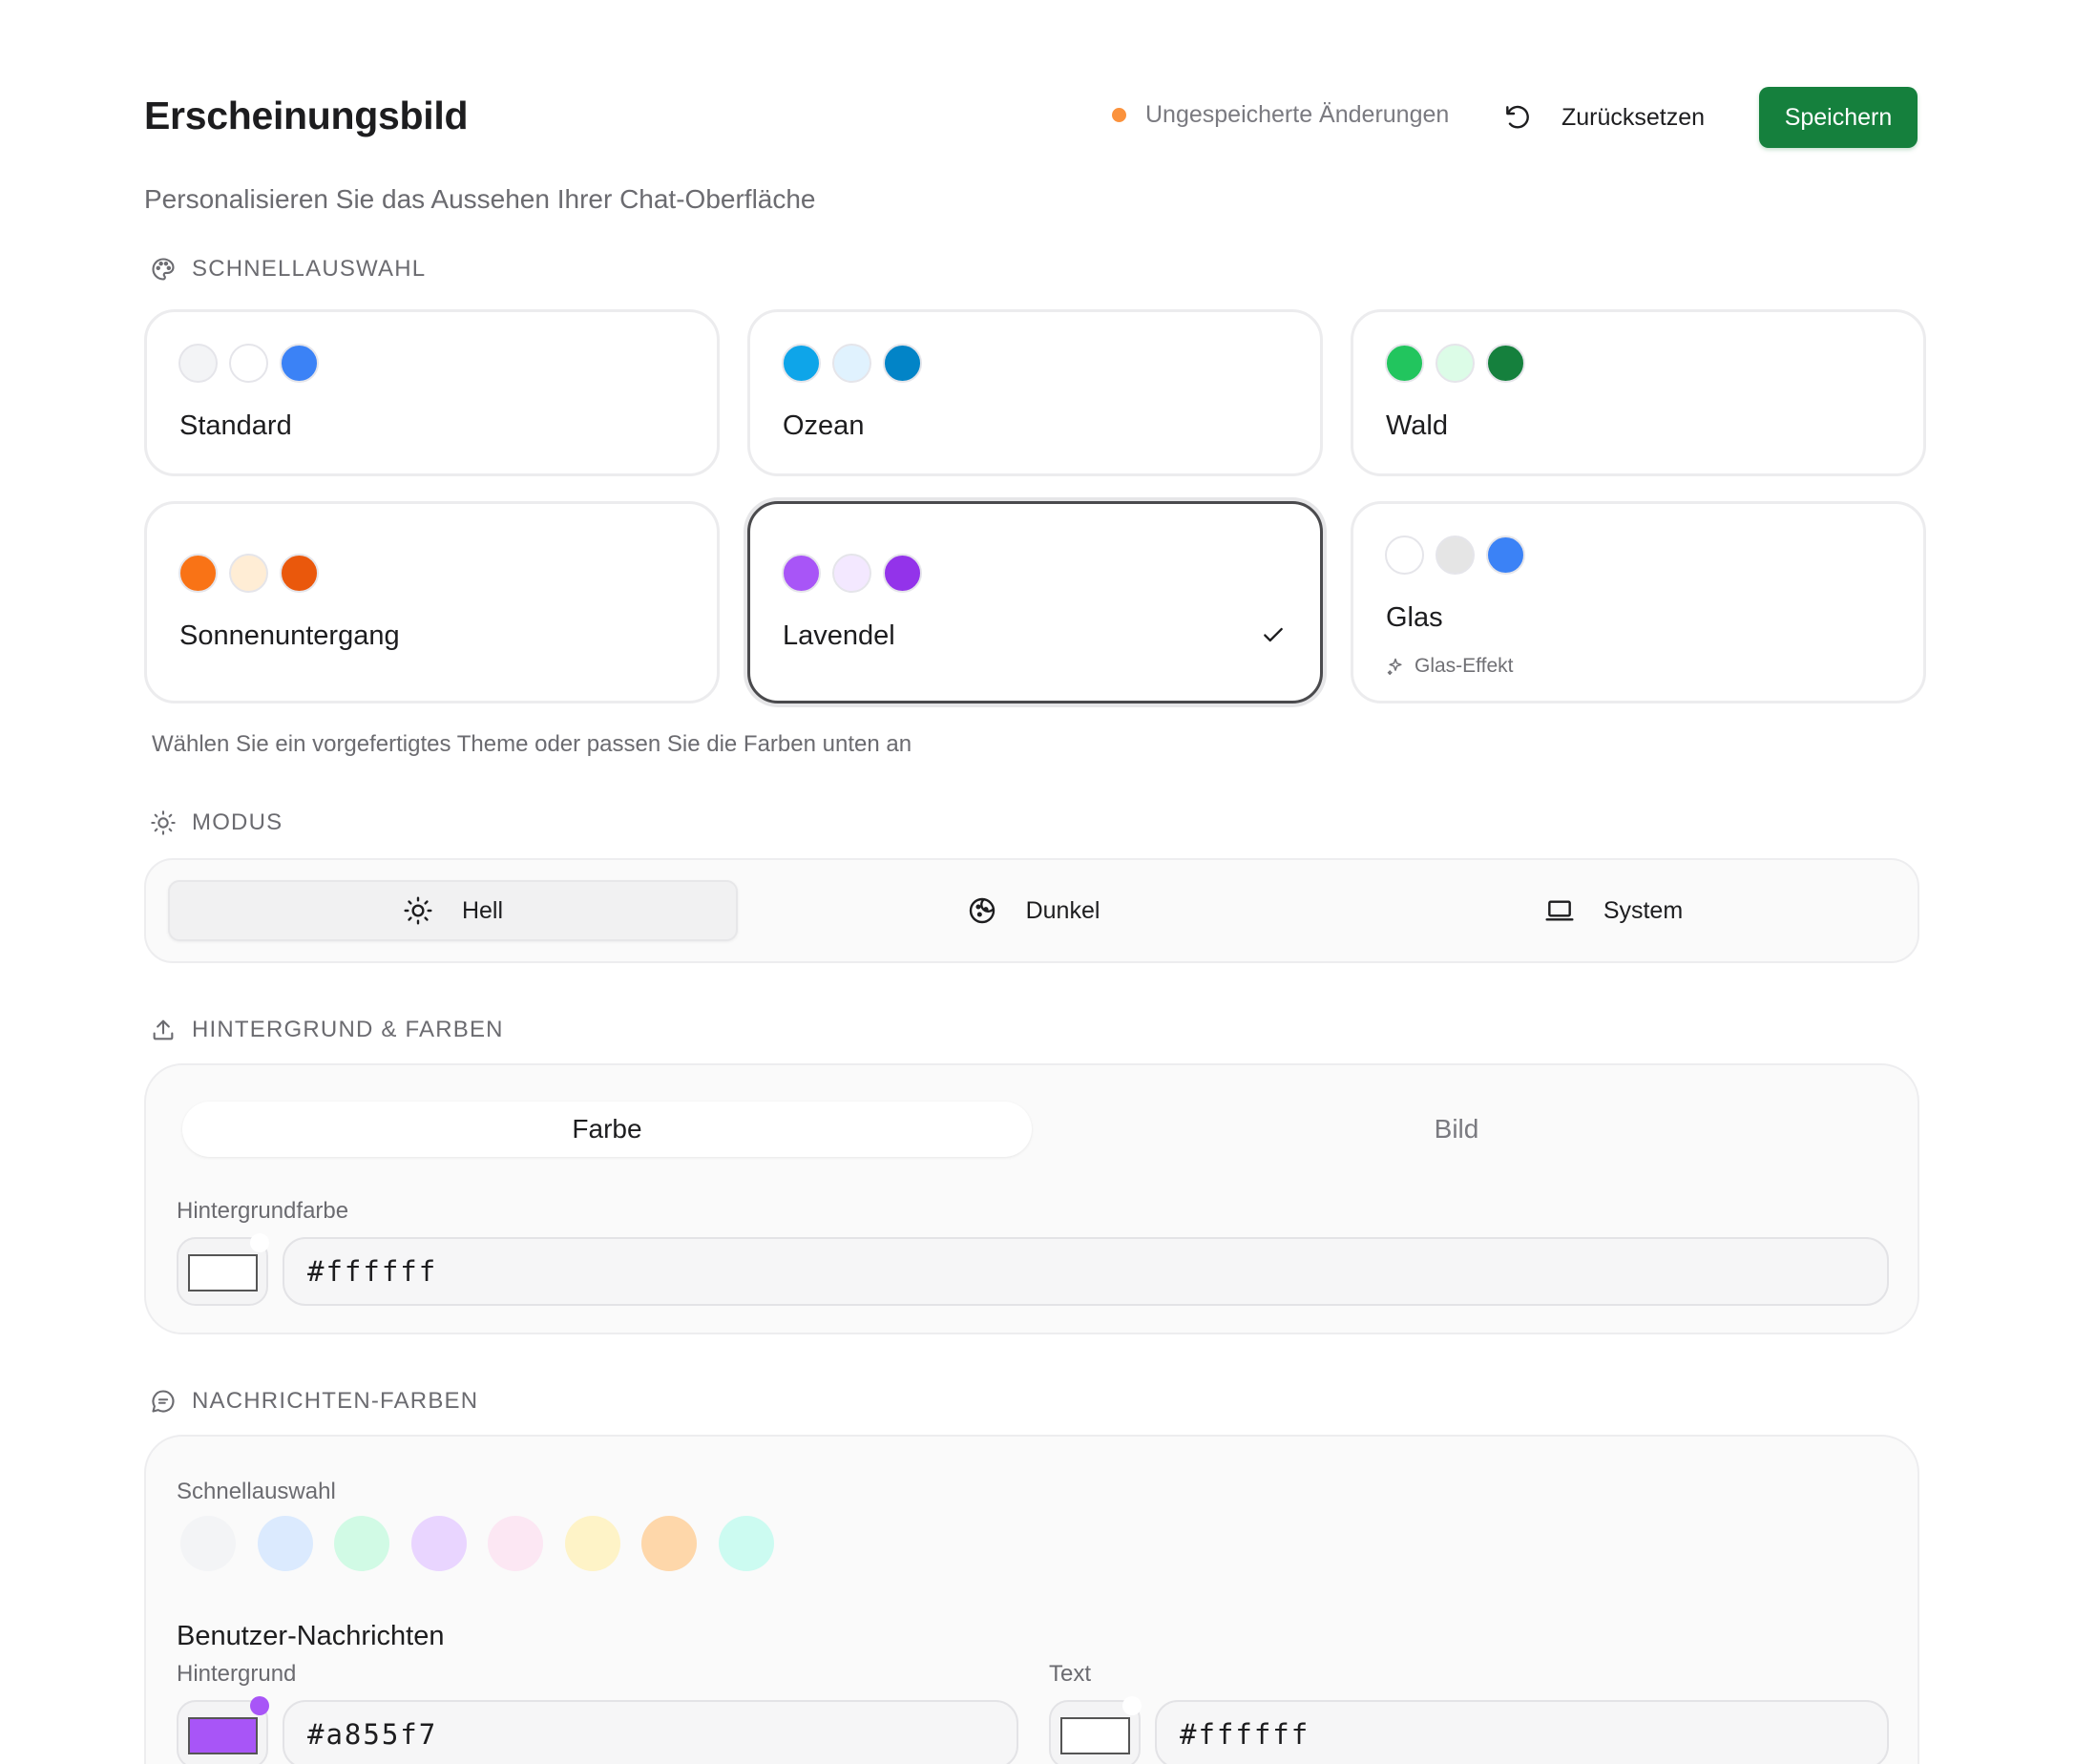 Image resolution: width=2075 pixels, height=1764 pixels. What do you see at coordinates (1643, 910) in the screenshot?
I see `mode-option-label: System` at bounding box center [1643, 910].